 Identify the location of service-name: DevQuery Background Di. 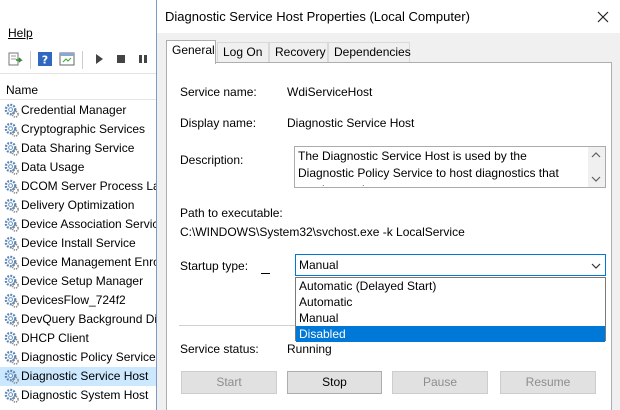
(89, 319).